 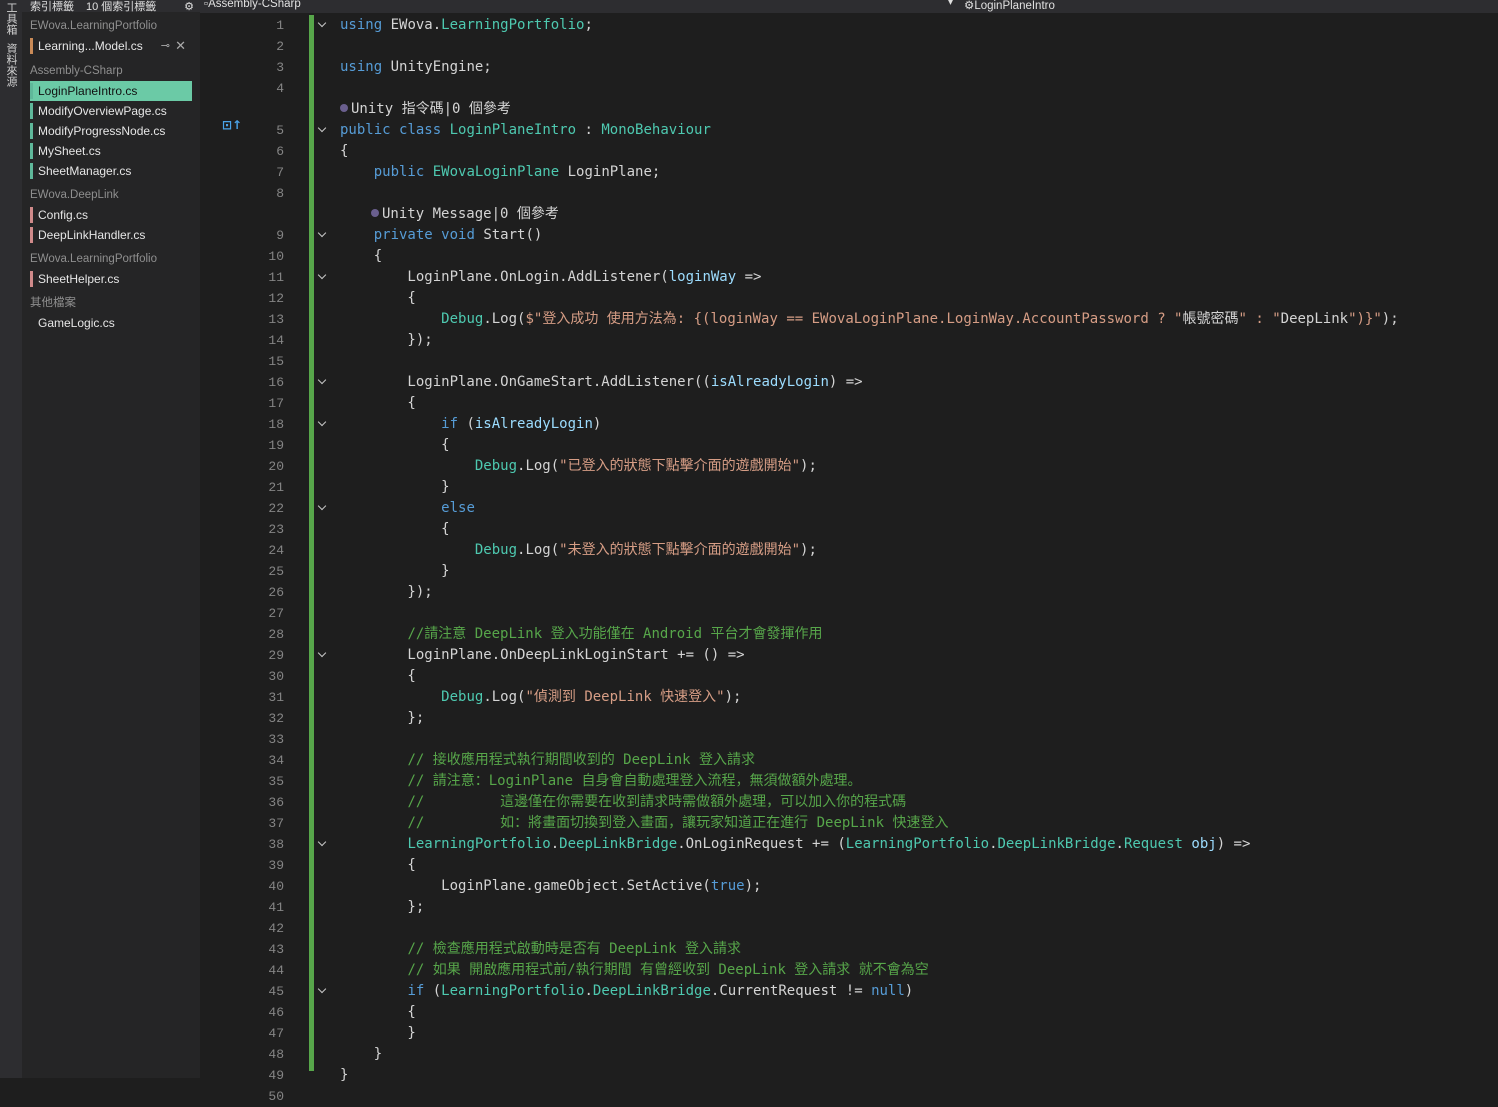 I want to click on code-line: 32 };, so click(x=849, y=718).